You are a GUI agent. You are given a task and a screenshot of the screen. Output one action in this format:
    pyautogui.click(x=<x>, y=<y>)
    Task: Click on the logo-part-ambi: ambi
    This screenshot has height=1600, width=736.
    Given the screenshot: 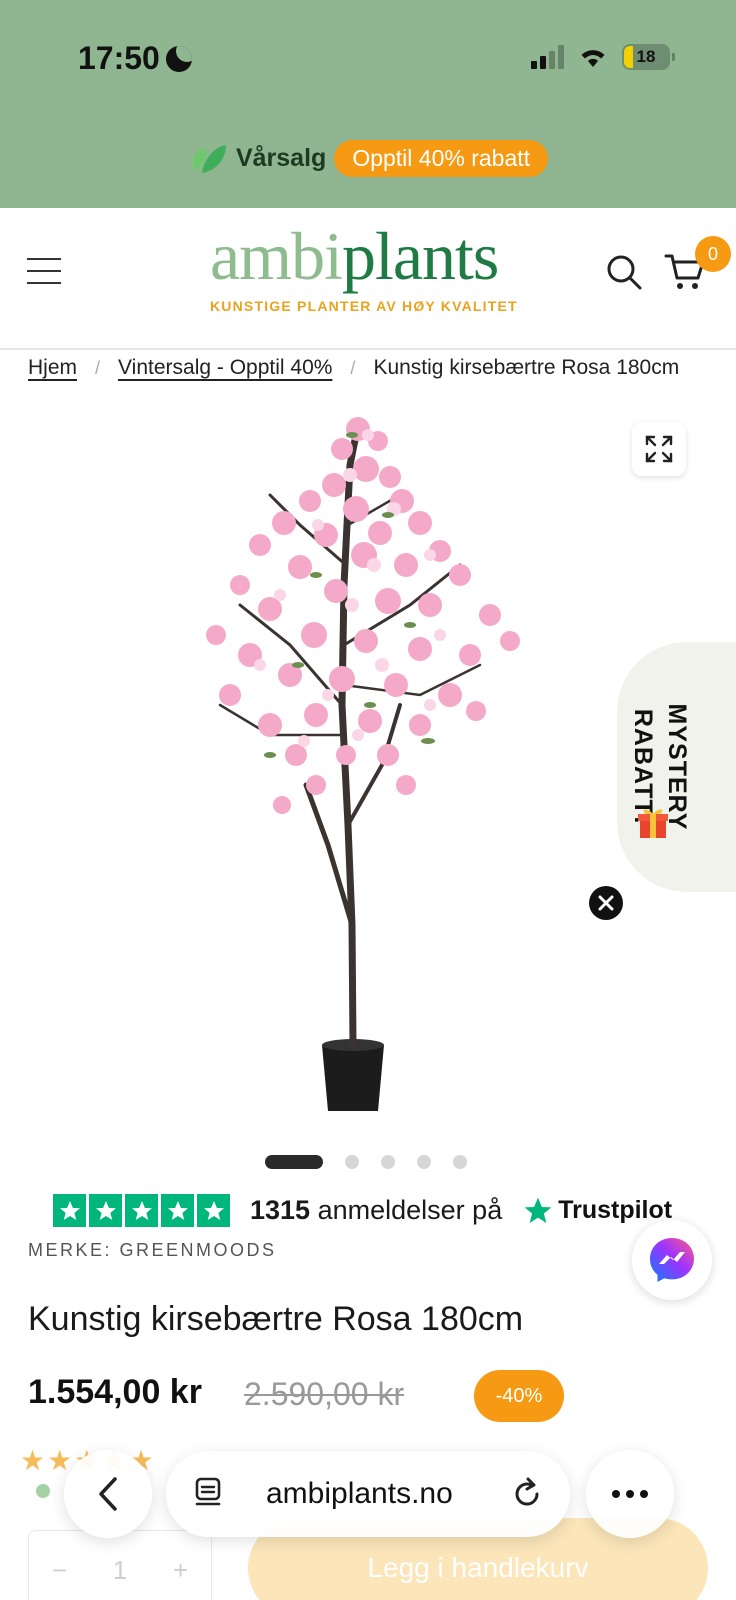 What is the action you would take?
    pyautogui.click(x=276, y=256)
    